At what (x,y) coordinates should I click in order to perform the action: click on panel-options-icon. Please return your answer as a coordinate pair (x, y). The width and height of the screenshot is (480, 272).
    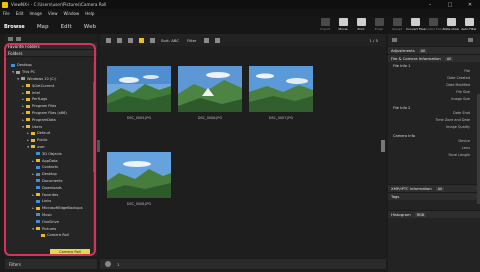
    Looking at the image, I should click on (18, 38).